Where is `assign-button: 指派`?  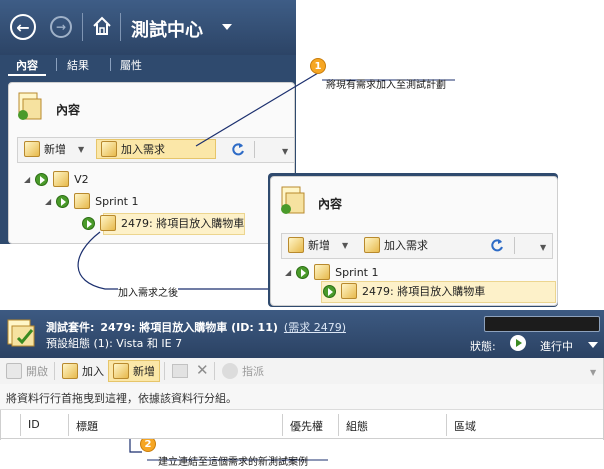
assign-button: 指派 is located at coordinates (243, 371).